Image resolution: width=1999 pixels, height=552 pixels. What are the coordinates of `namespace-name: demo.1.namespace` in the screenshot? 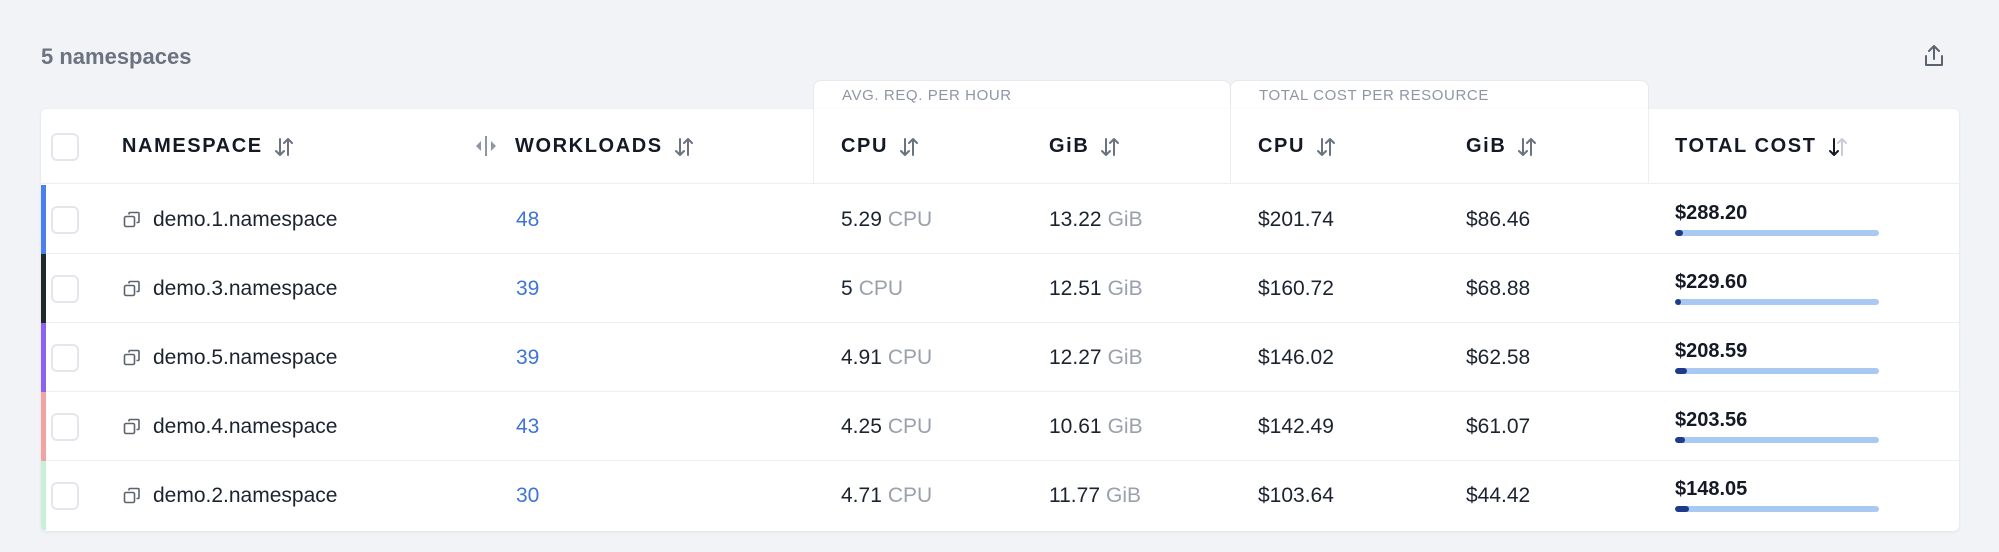 It's located at (245, 219).